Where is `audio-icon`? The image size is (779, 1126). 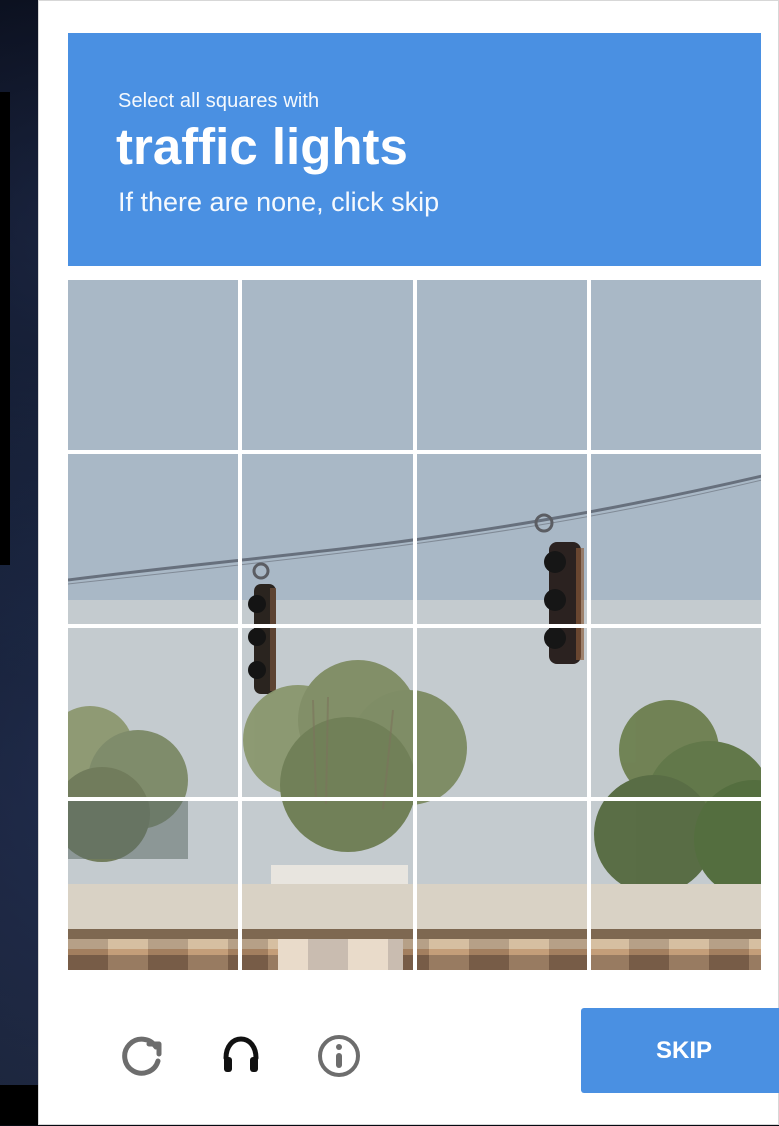 audio-icon is located at coordinates (241, 1056).